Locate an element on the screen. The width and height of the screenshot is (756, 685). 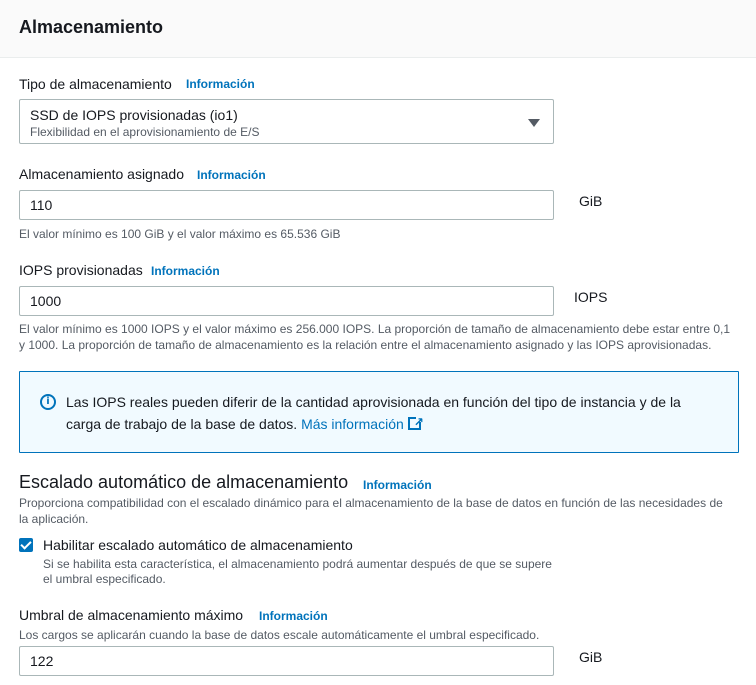
enable-autoscaling-desc-line2: el umbral especificado. is located at coordinates (104, 579).